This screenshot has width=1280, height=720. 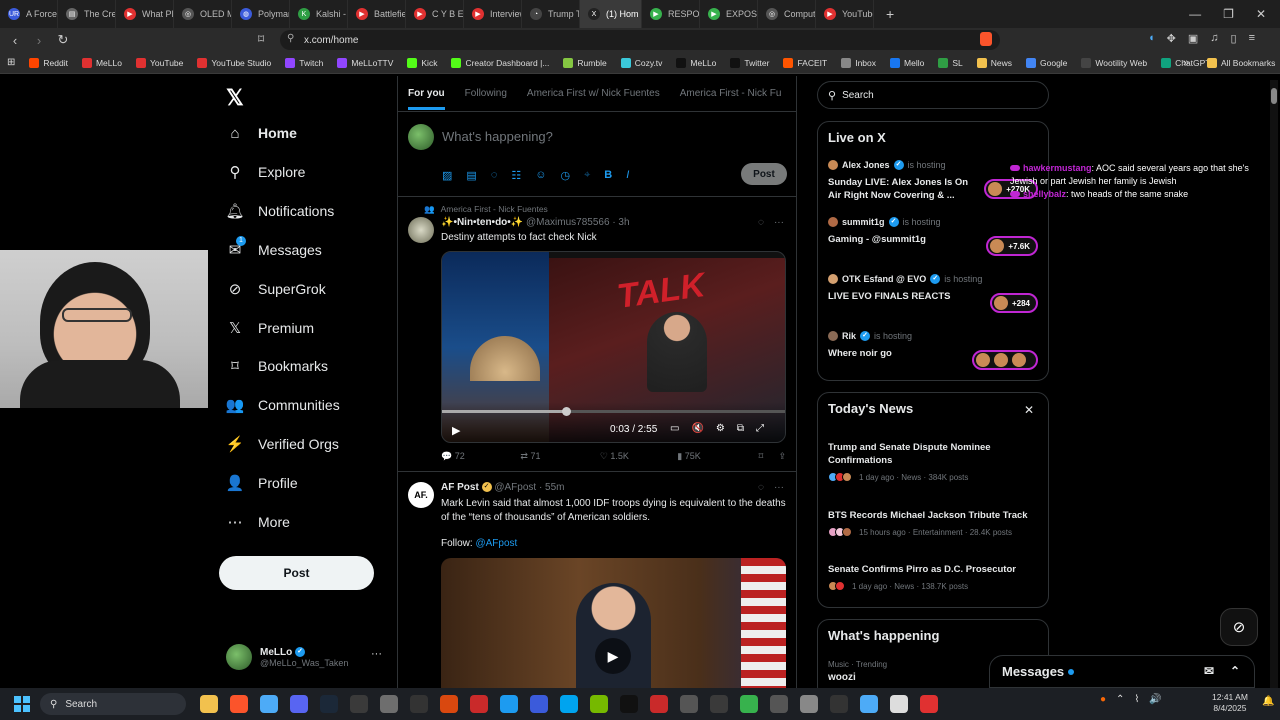 What do you see at coordinates (529, 487) in the screenshot?
I see `author-handle: @AFpost · 55m` at bounding box center [529, 487].